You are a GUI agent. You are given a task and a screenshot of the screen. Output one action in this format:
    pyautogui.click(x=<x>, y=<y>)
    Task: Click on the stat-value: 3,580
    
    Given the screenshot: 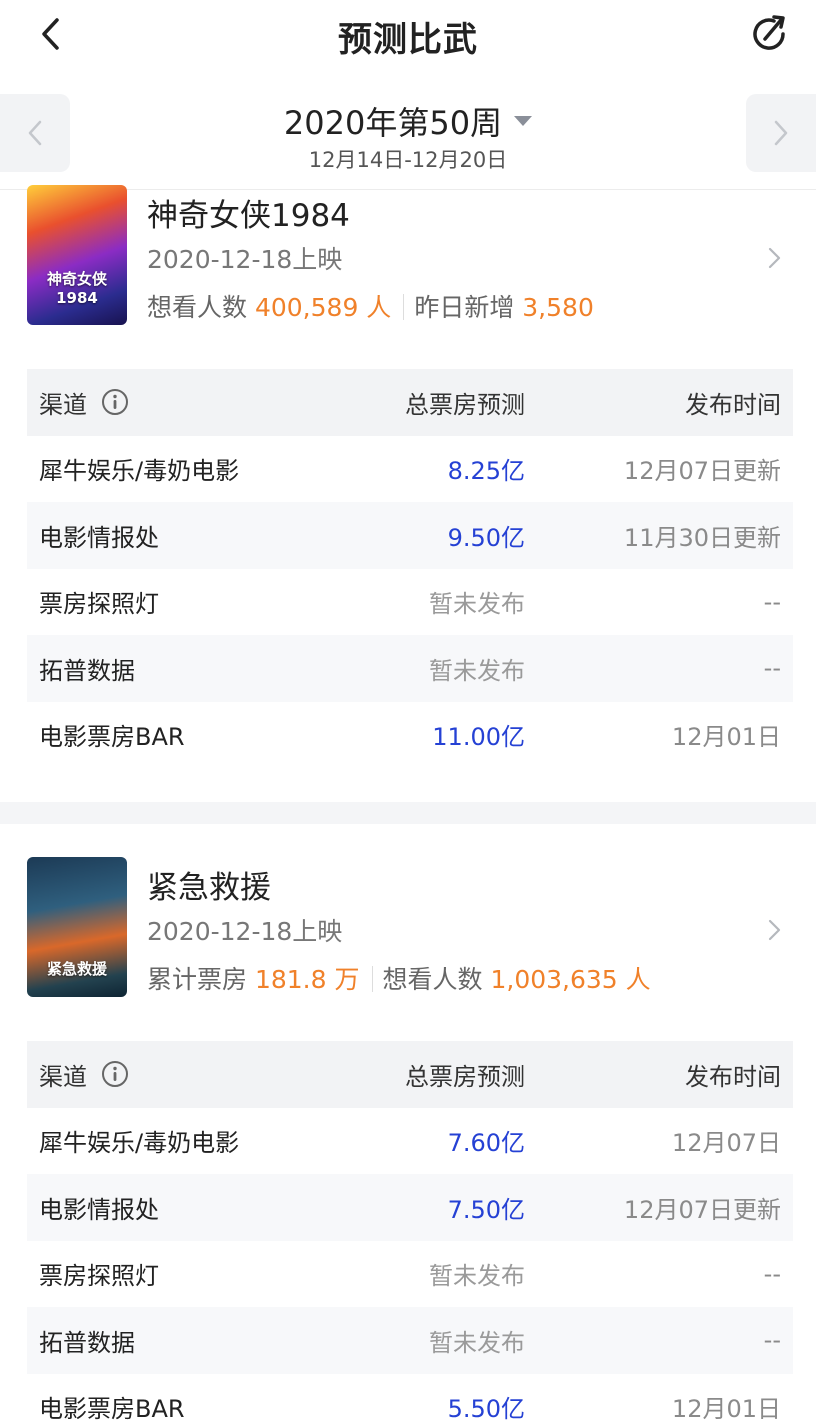 What is the action you would take?
    pyautogui.click(x=558, y=307)
    